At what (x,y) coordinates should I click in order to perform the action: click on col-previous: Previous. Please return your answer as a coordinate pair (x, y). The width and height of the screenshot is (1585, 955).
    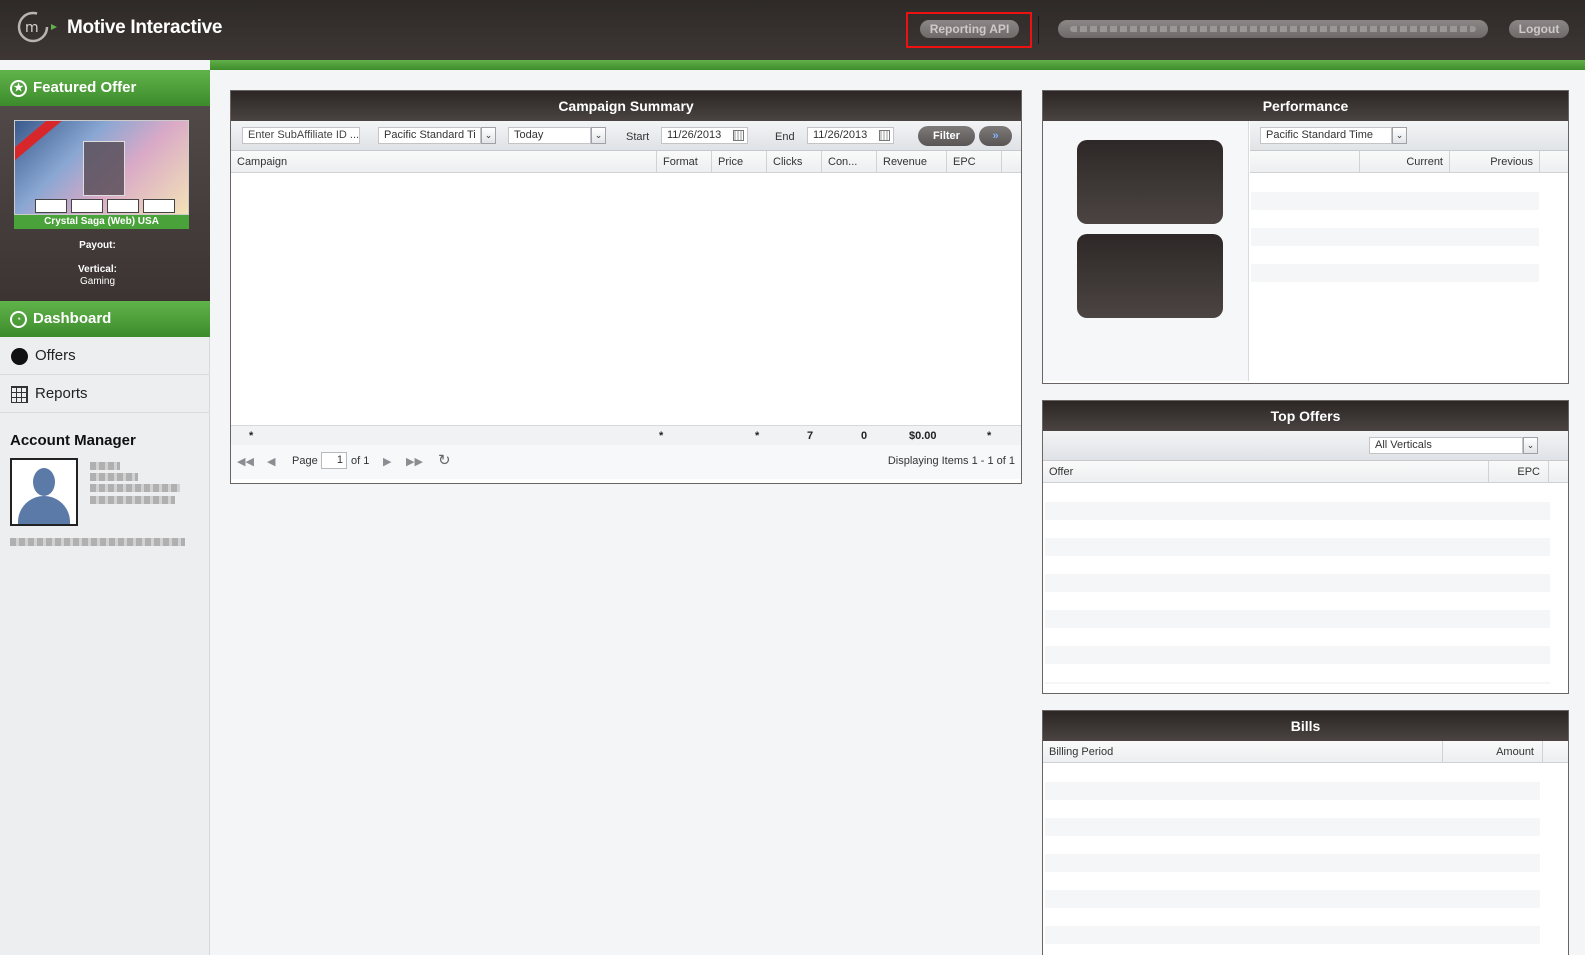
    Looking at the image, I should click on (1495, 162).